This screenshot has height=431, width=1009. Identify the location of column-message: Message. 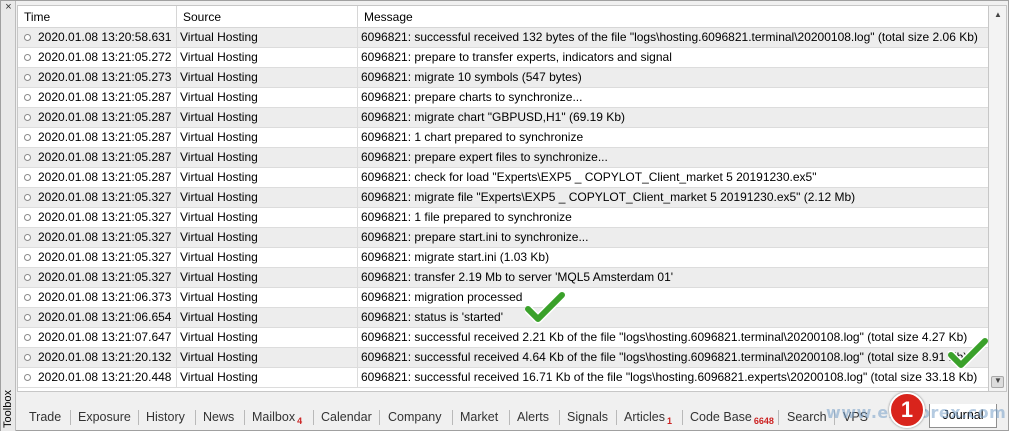
(673, 17).